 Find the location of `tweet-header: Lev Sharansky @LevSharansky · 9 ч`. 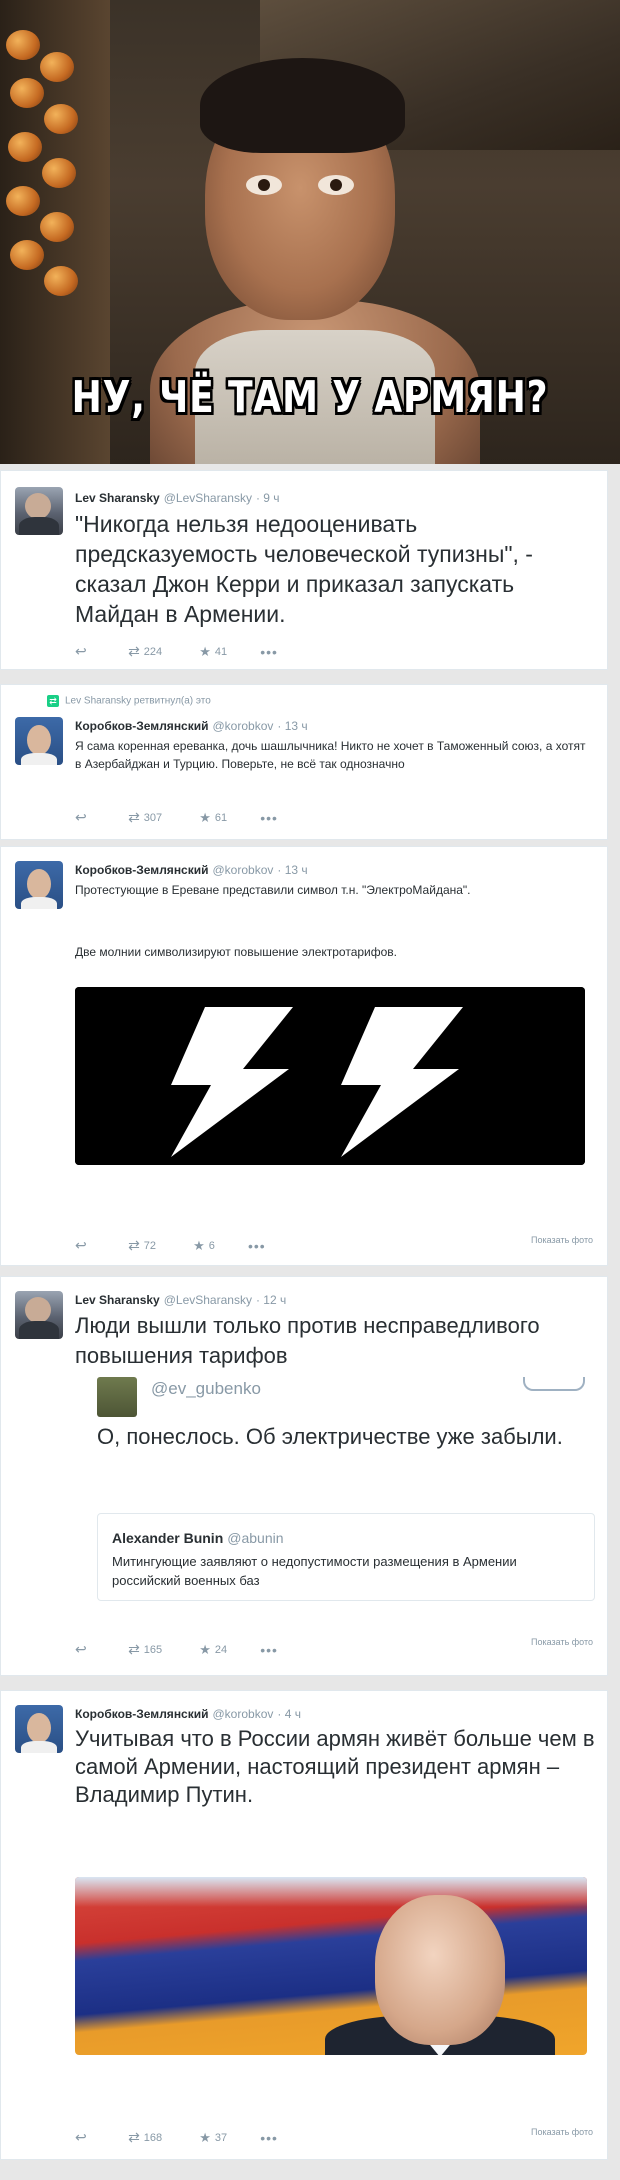

tweet-header: Lev Sharansky @LevSharansky · 9 ч is located at coordinates (177, 498).